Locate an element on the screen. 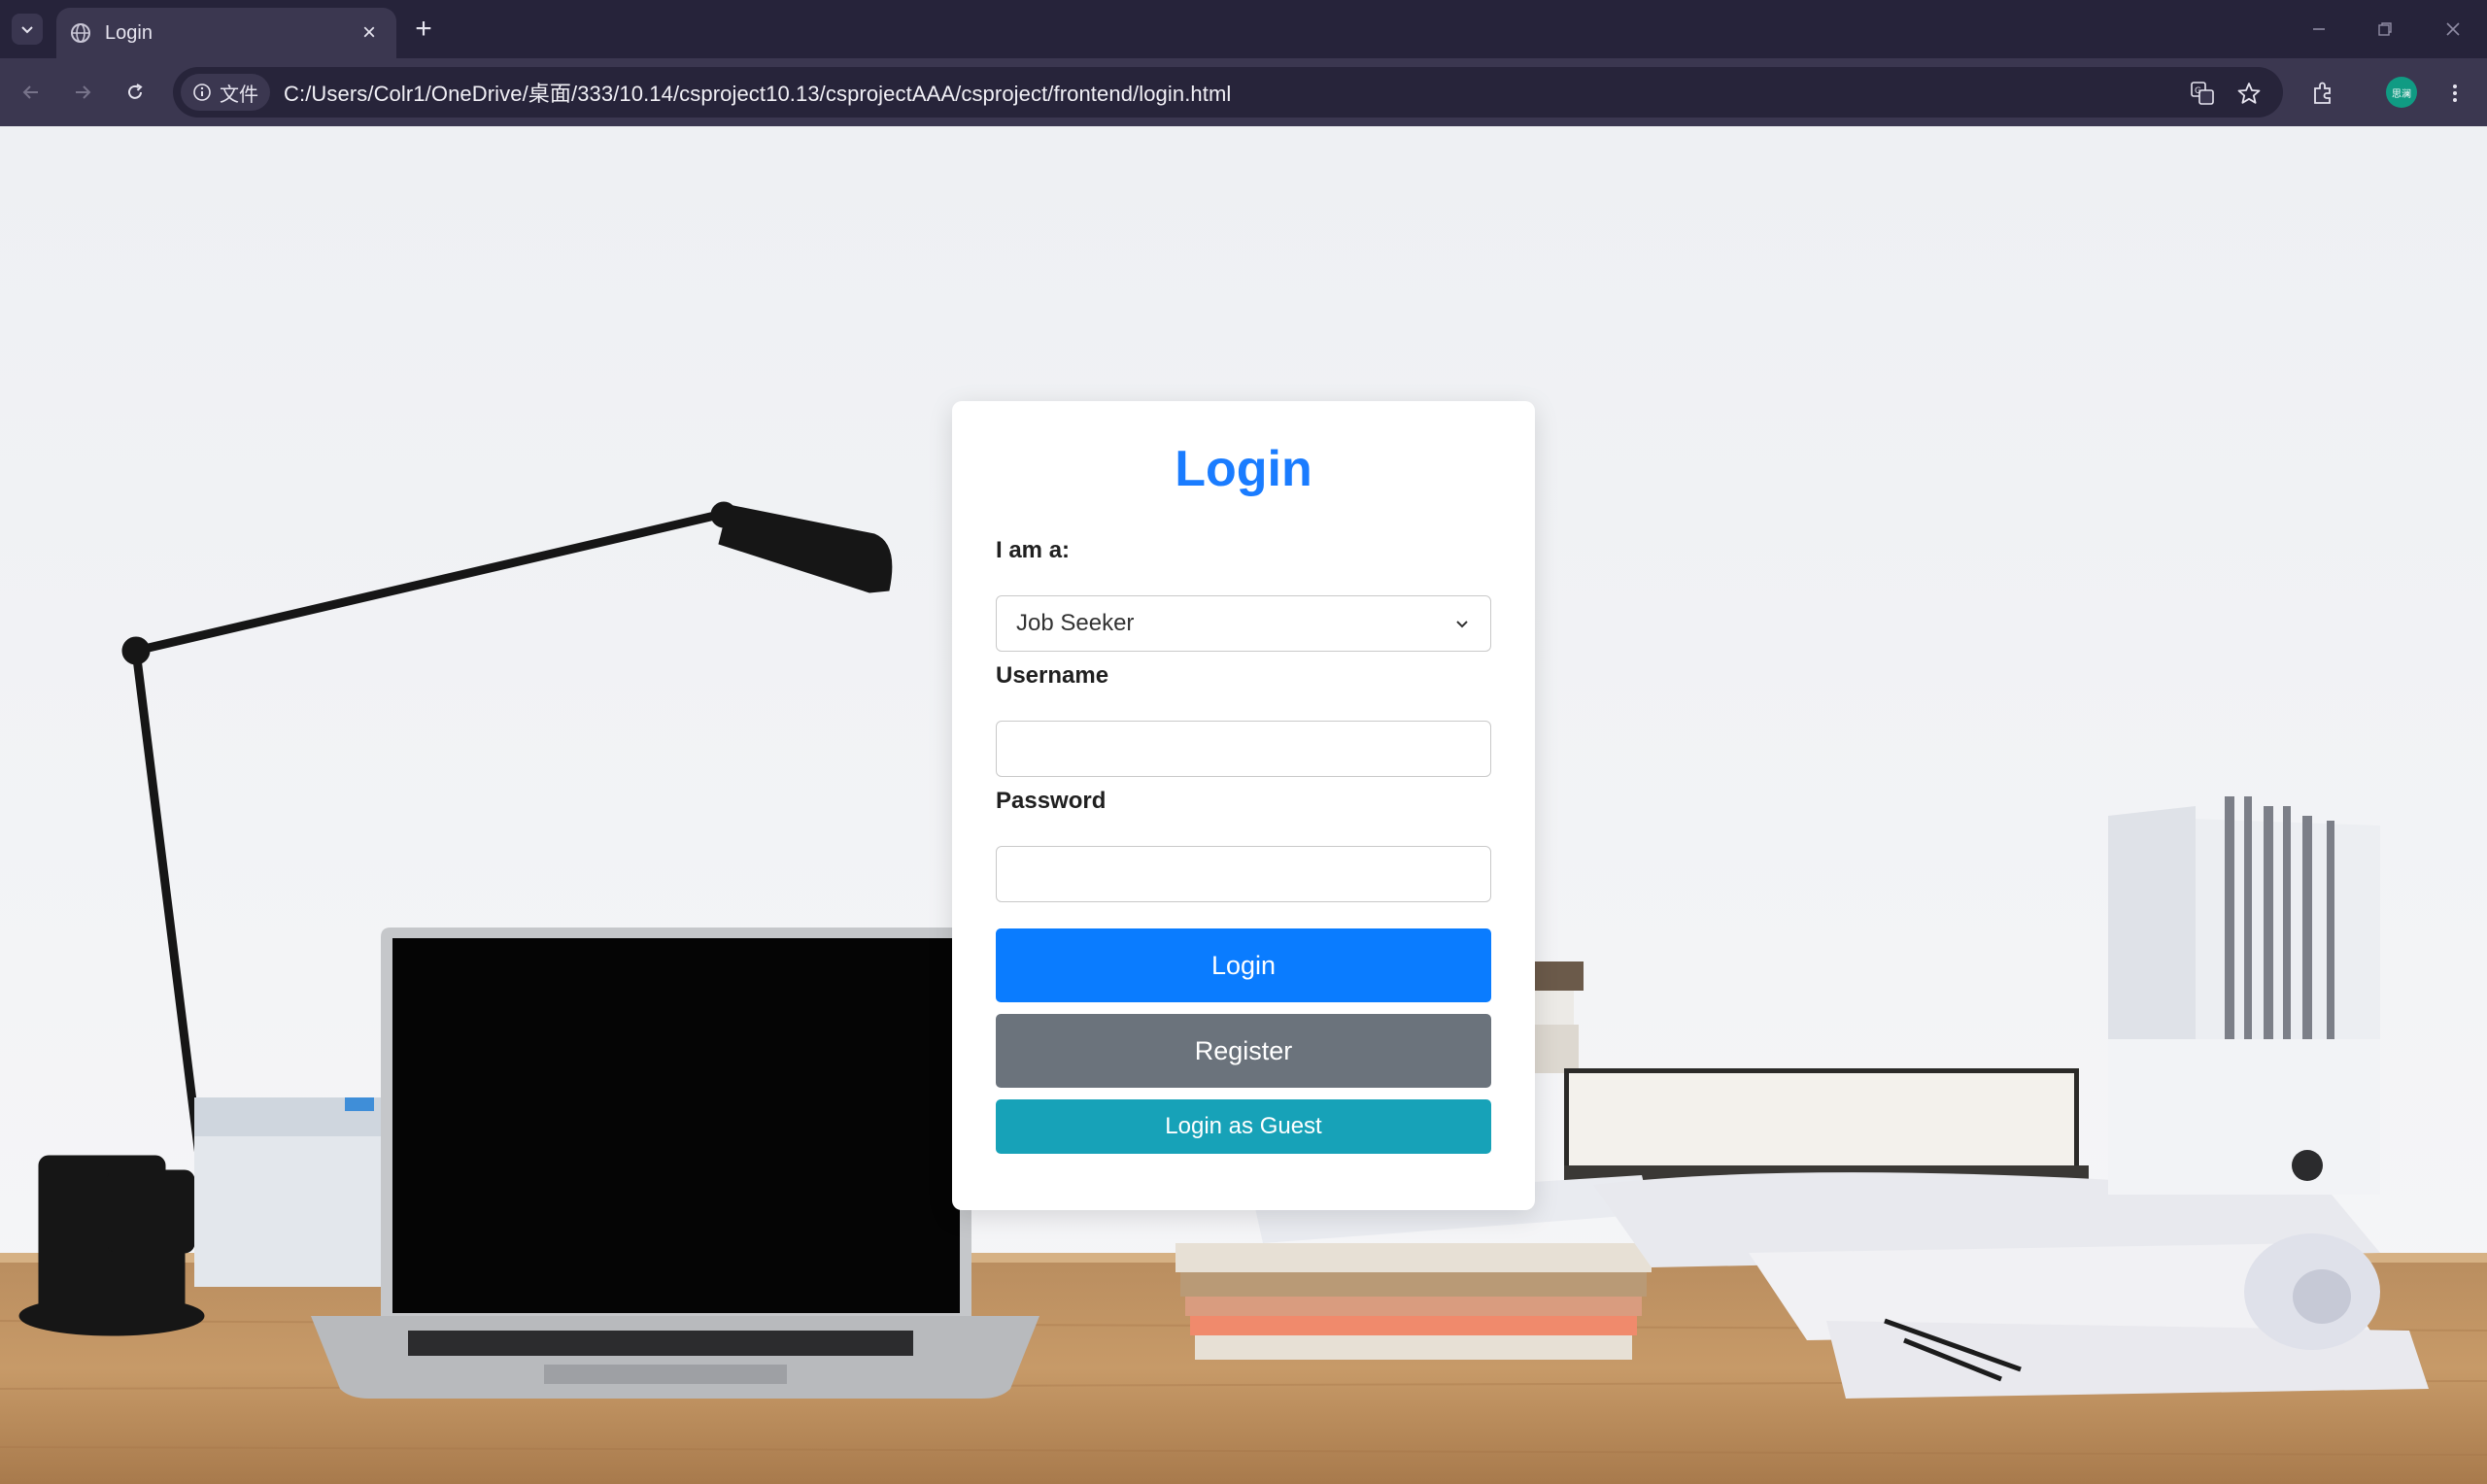 The image size is (2487, 1484). restore-icon is located at coordinates (2385, 29).